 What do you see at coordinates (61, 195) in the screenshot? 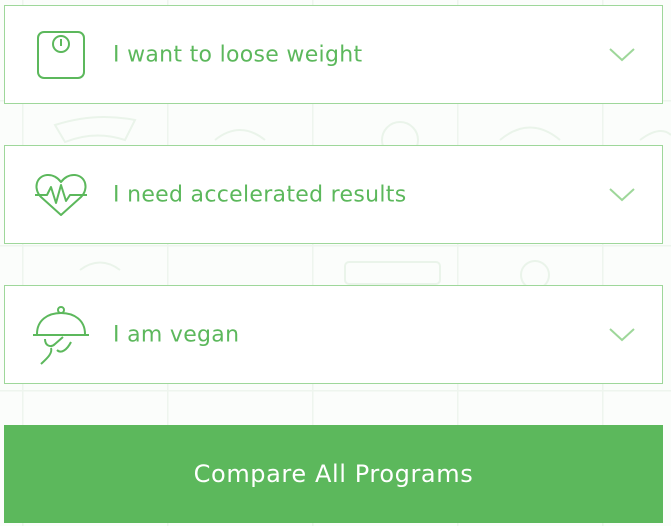
I see `heart-pulse-icon` at bounding box center [61, 195].